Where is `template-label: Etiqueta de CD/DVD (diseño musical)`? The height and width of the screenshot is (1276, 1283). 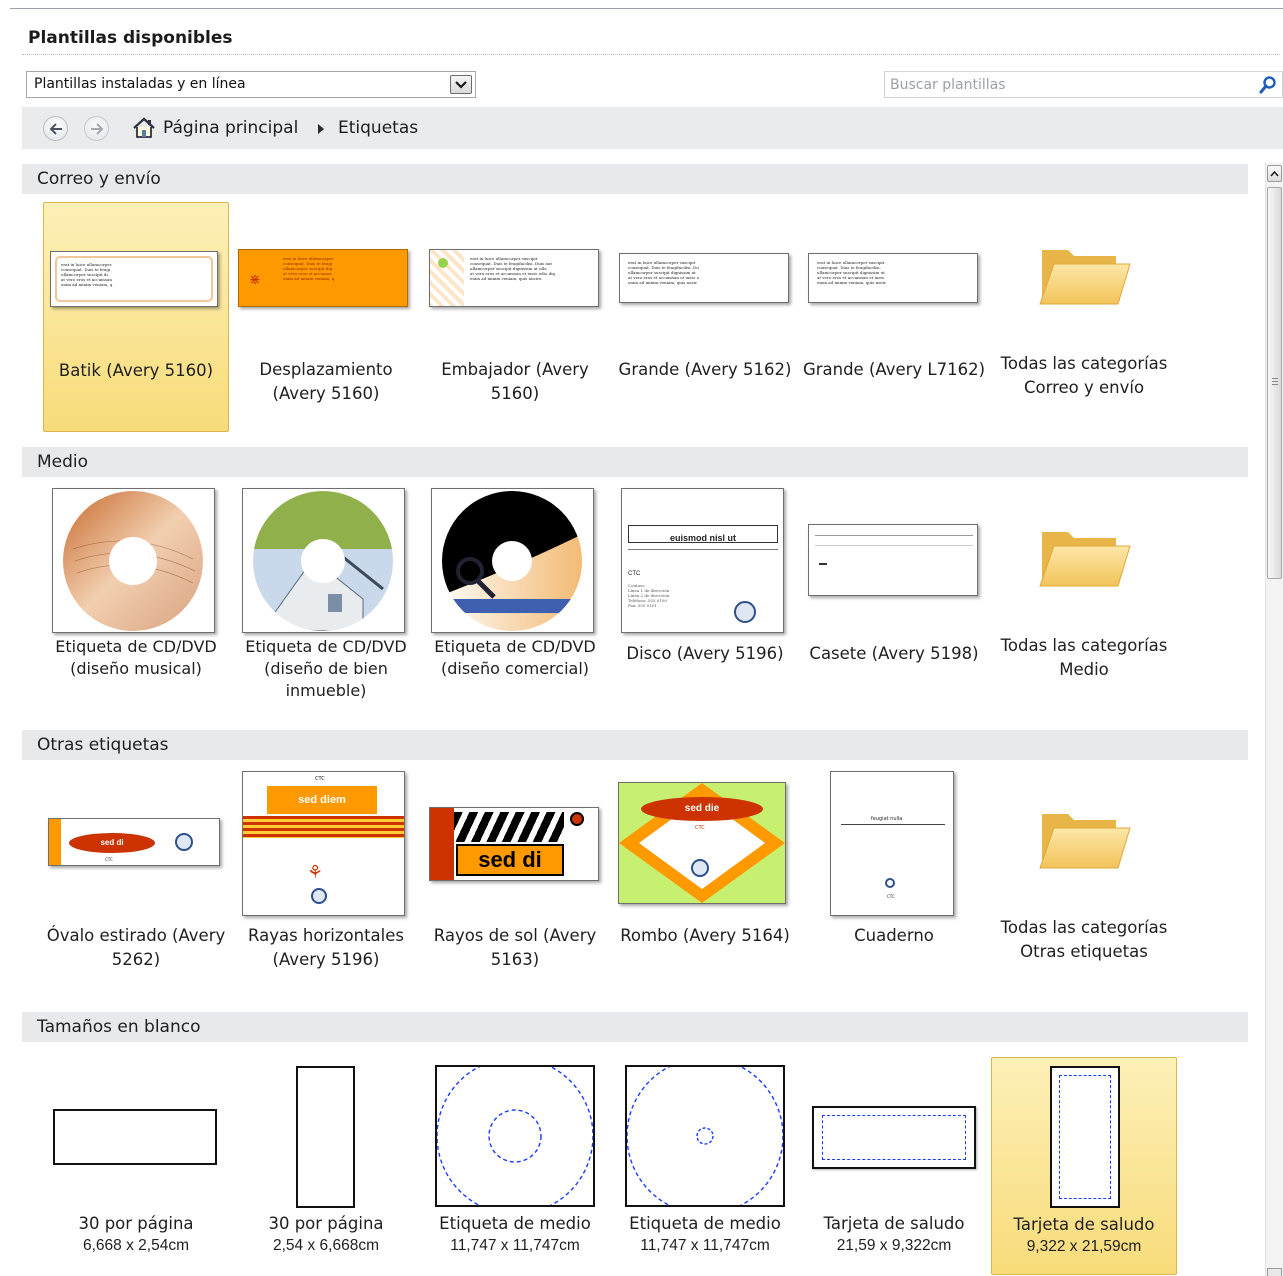
template-label: Etiqueta de CD/DVD (diseño musical) is located at coordinates (136, 657).